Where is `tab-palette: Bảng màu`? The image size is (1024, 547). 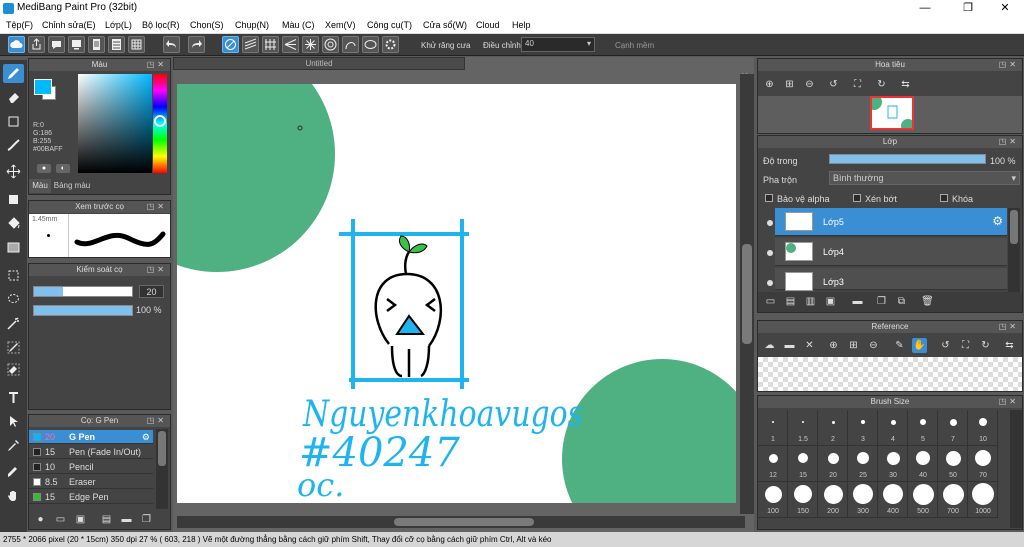
tab-palette: Bảng màu is located at coordinates (72, 186).